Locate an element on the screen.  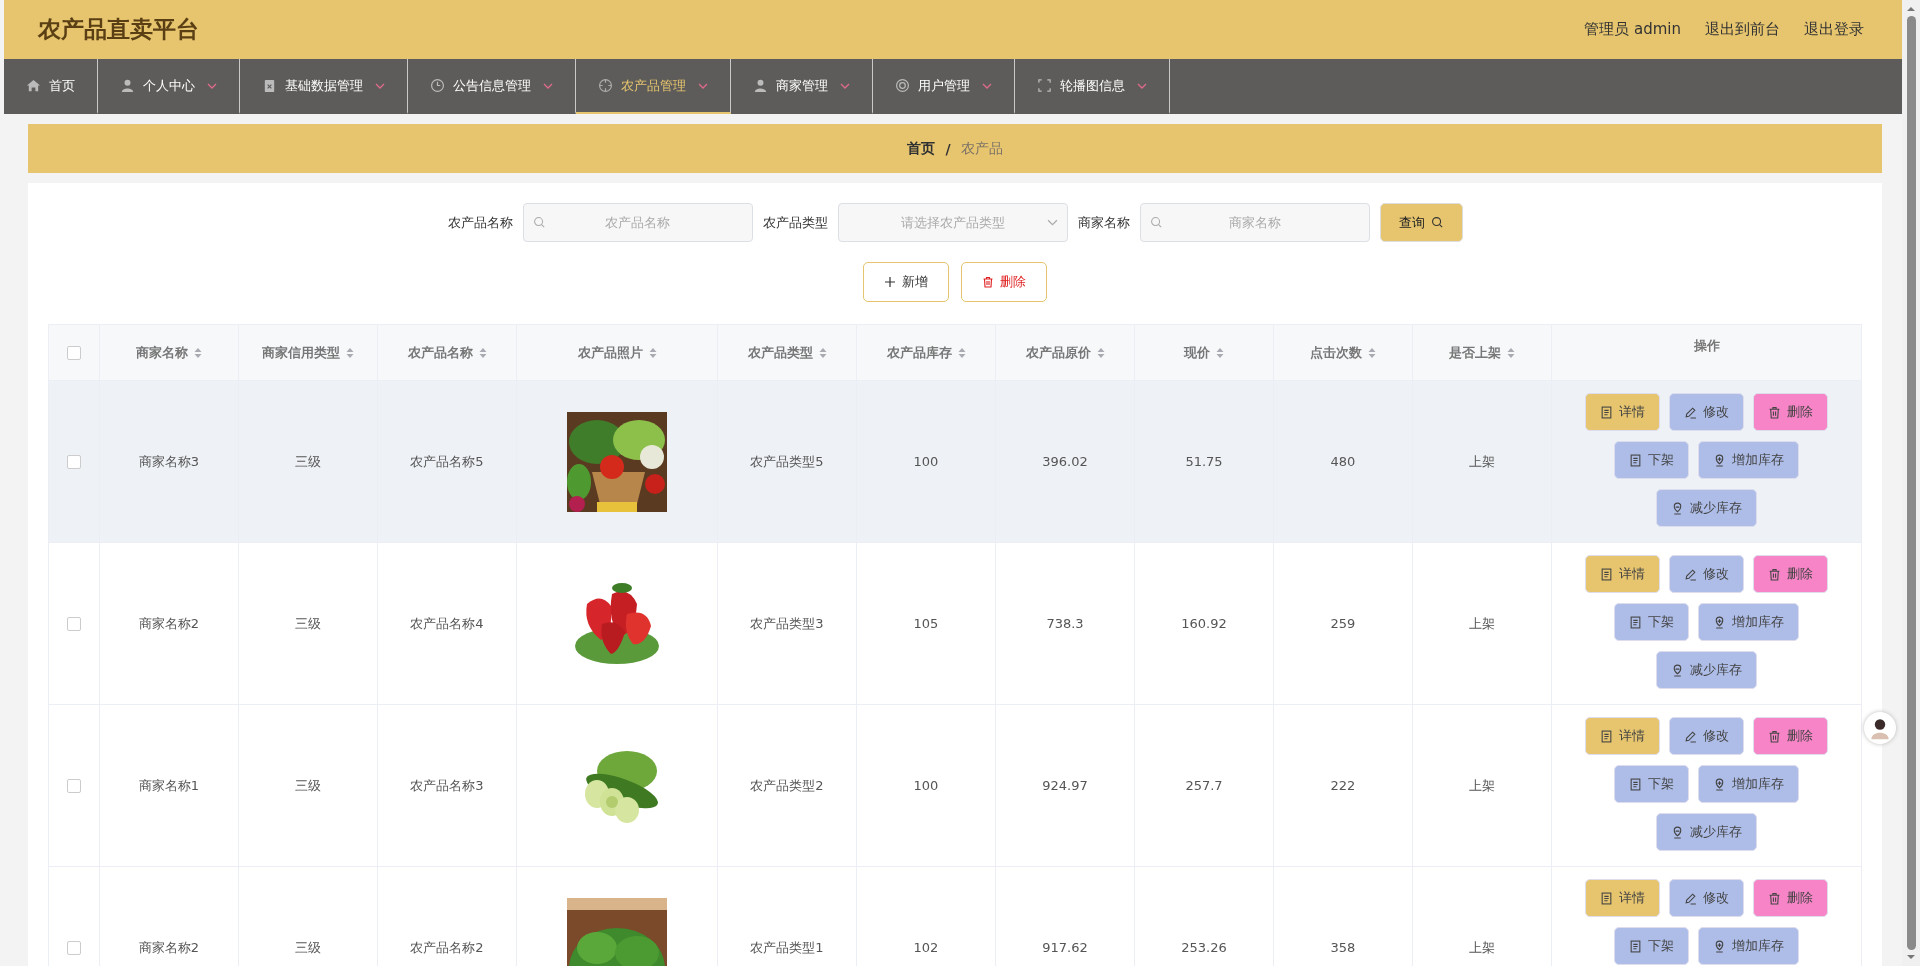
site-title: 农产品直卖平台 is located at coordinates (118, 29).